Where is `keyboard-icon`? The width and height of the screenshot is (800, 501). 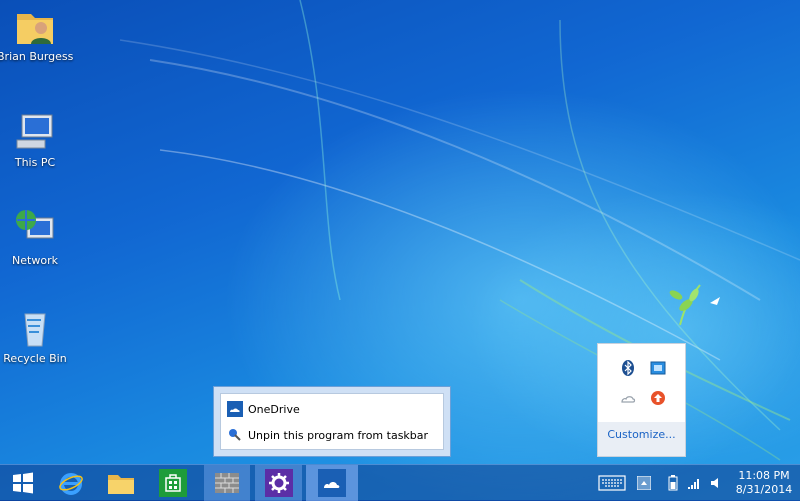 keyboard-icon is located at coordinates (612, 483).